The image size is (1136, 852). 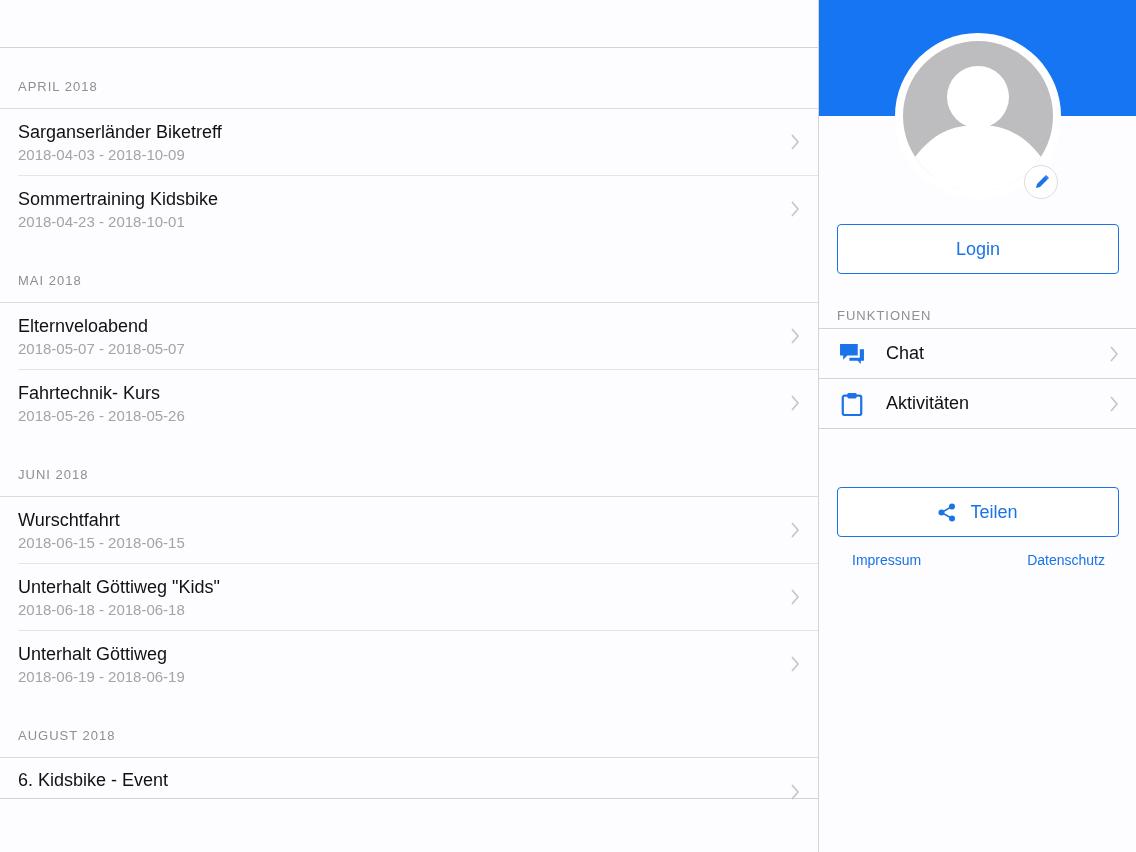 I want to click on avatar-silhouette-icon, so click(x=978, y=116).